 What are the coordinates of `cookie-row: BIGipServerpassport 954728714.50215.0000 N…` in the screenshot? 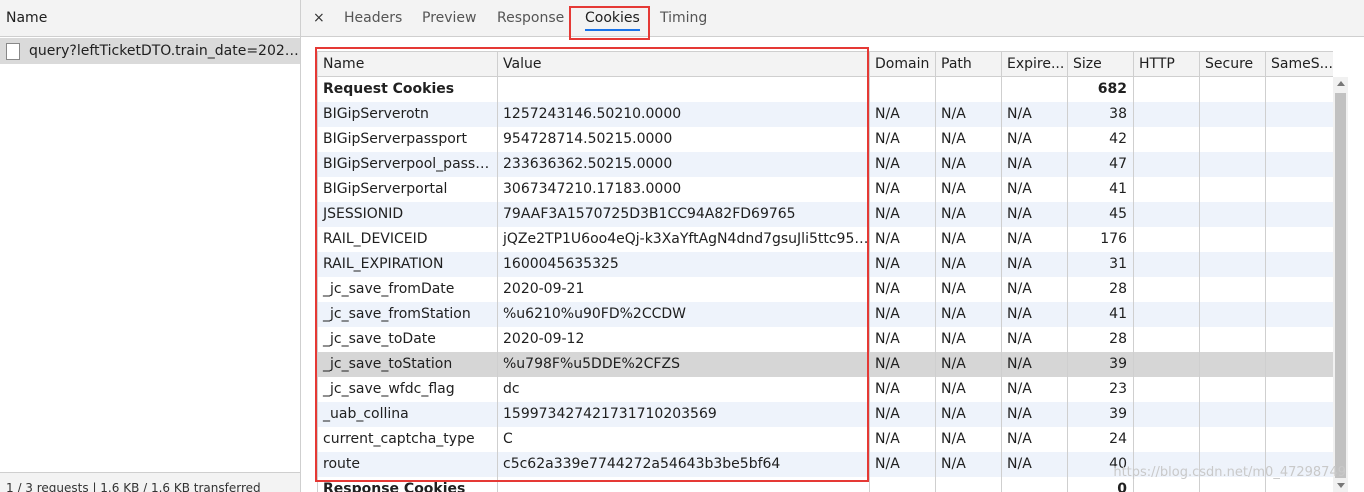 It's located at (825, 139).